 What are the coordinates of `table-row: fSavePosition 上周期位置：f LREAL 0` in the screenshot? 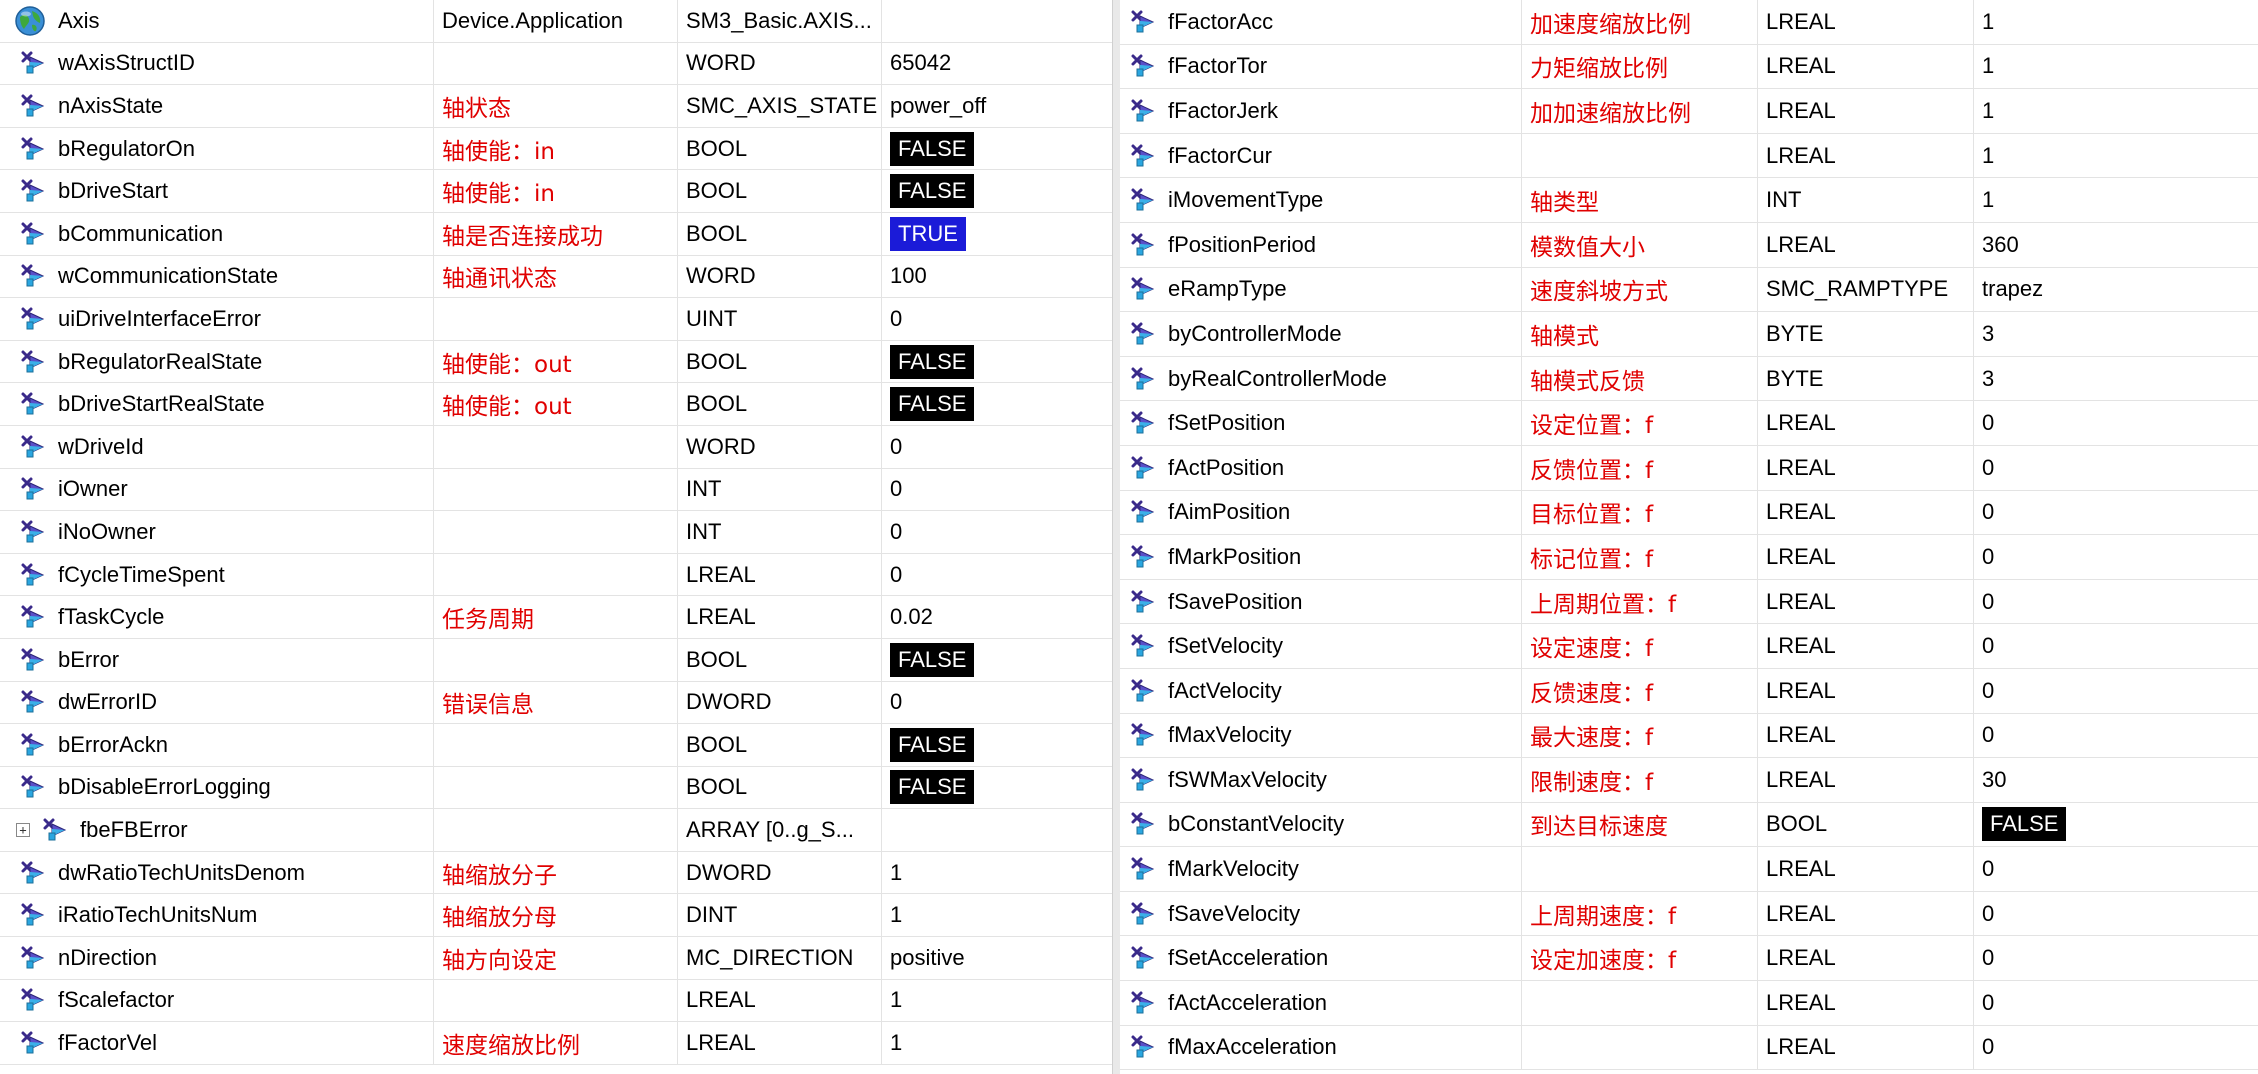 It's located at (1689, 602).